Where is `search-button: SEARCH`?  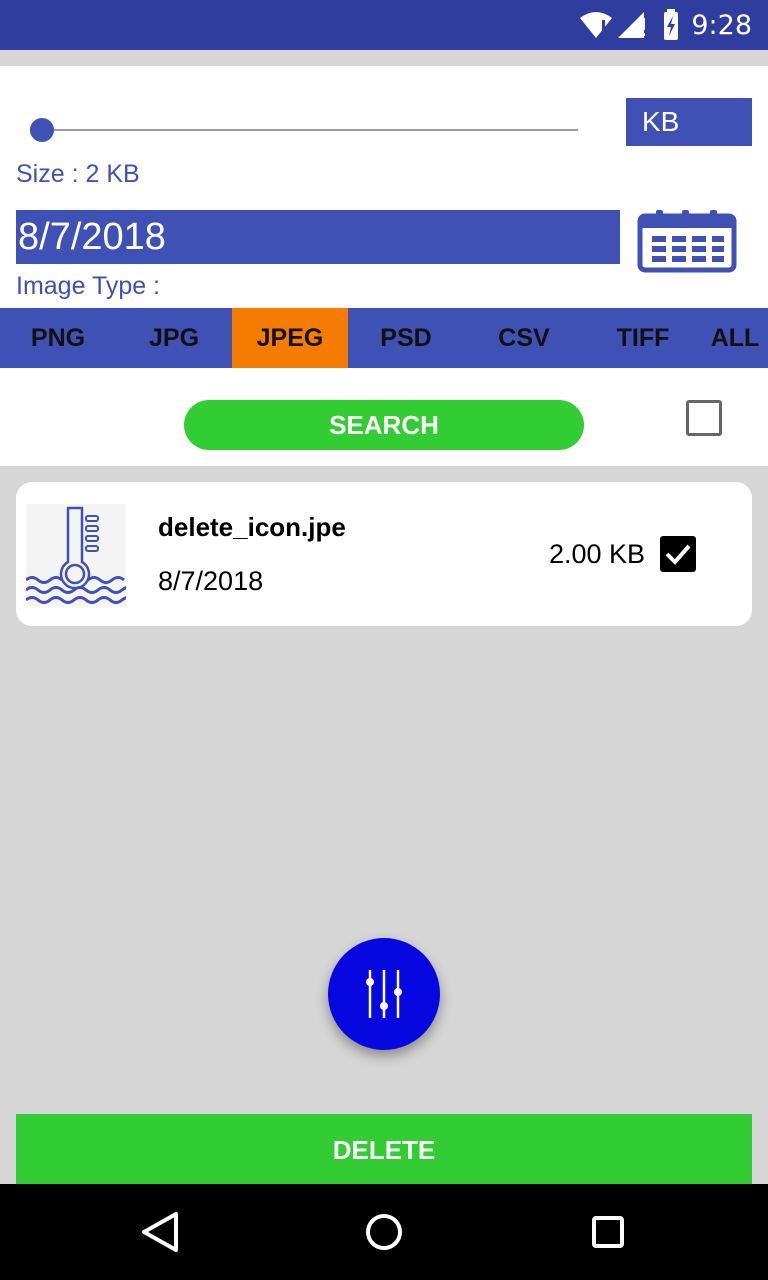
search-button: SEARCH is located at coordinates (384, 425).